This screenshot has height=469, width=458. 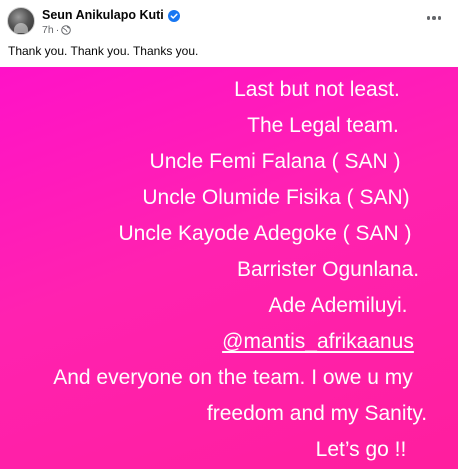 What do you see at coordinates (317, 413) in the screenshot?
I see `story-line: freedom and my Sanity.` at bounding box center [317, 413].